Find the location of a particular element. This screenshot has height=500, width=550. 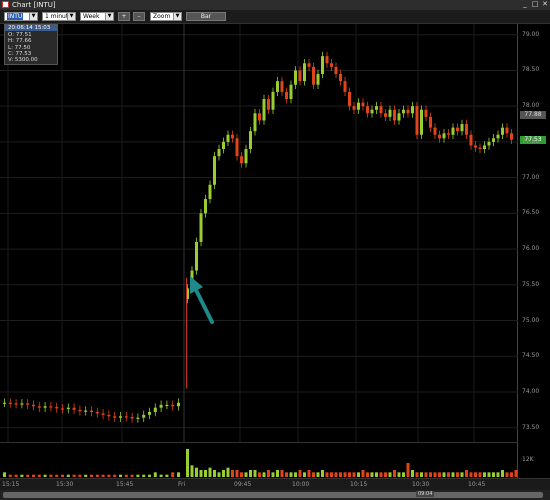

period-combo: Week ▼ is located at coordinates (97, 16).